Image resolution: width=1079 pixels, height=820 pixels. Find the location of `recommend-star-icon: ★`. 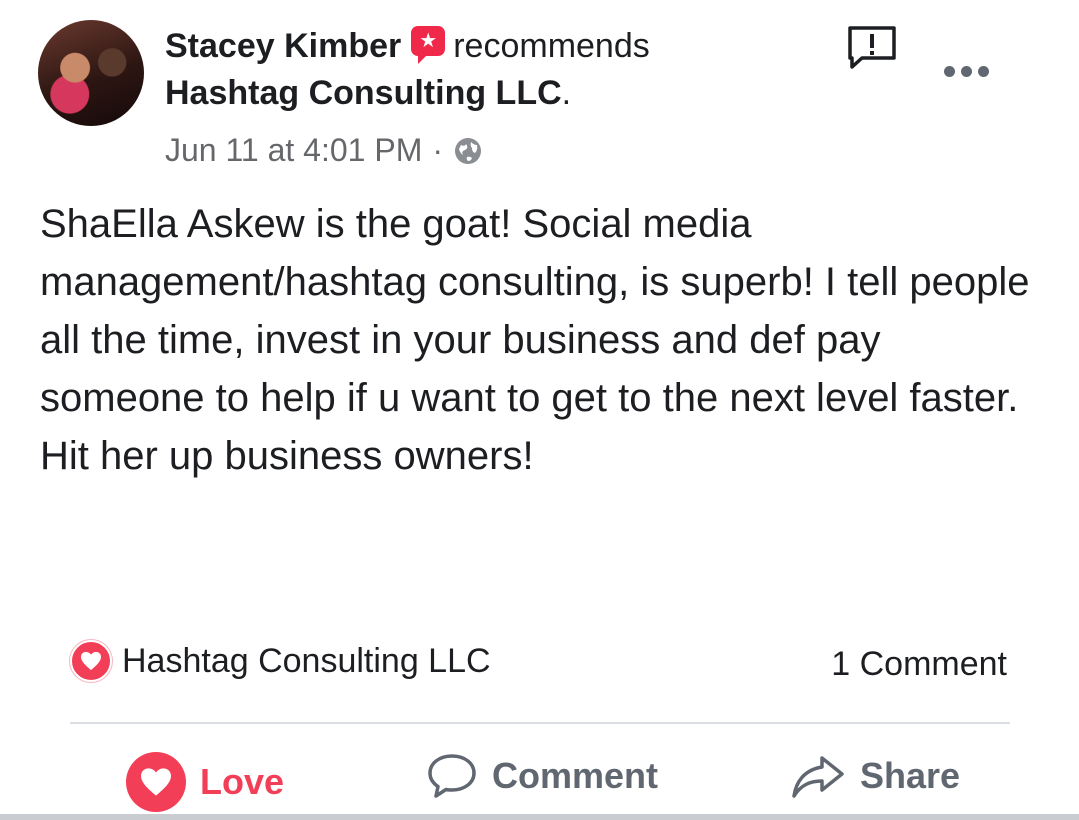

recommend-star-icon: ★ is located at coordinates (428, 44).